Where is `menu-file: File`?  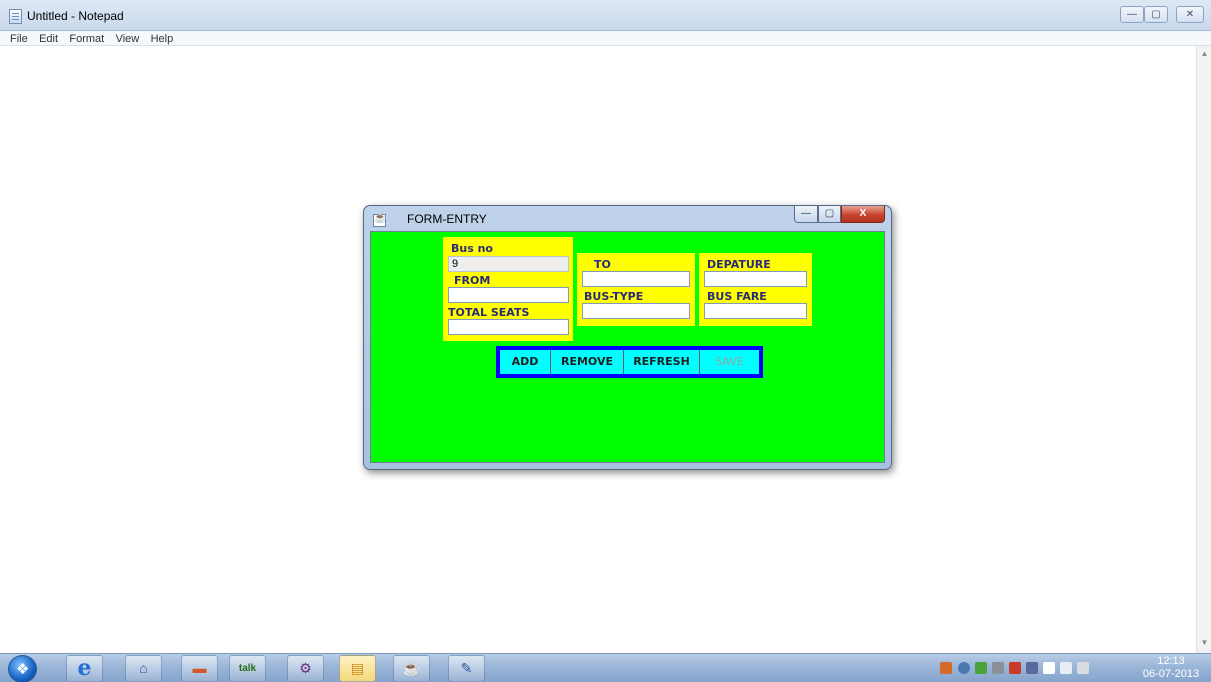
menu-file: File is located at coordinates (19, 39).